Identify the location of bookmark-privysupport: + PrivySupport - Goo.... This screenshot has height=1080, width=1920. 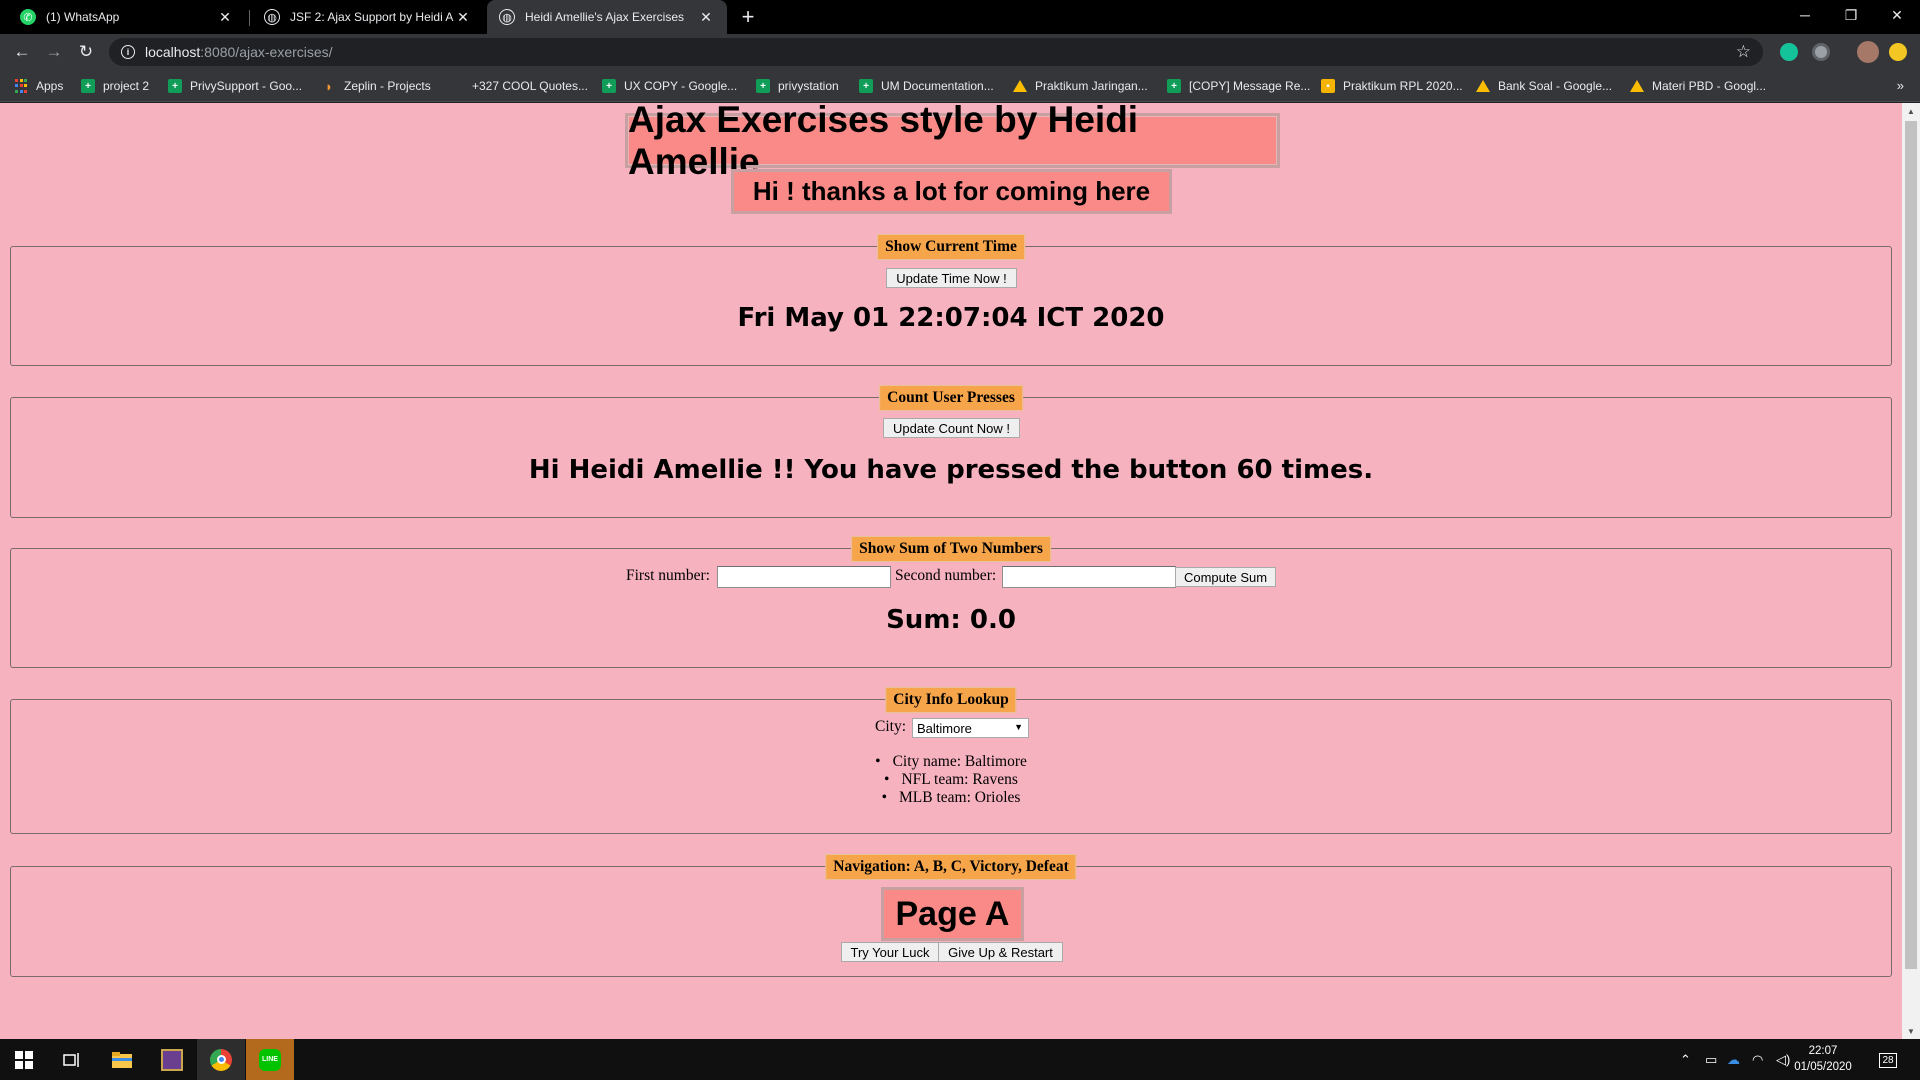
(235, 86).